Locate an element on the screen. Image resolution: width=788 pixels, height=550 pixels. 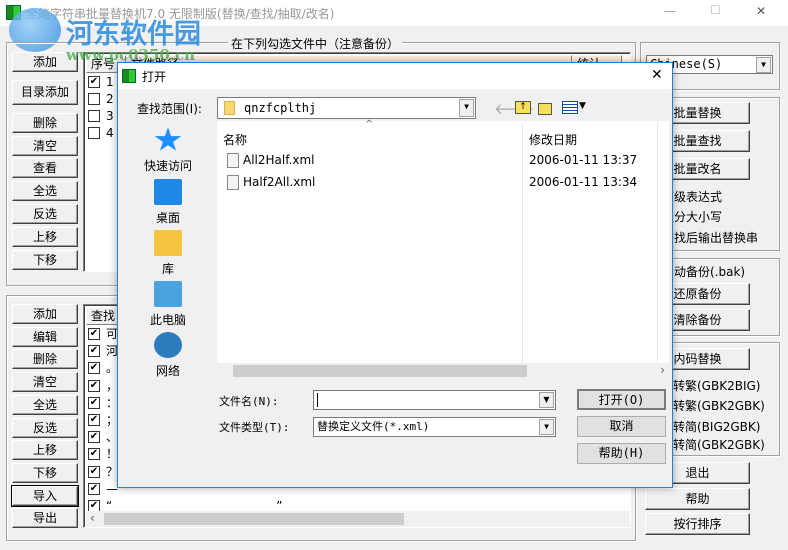
rules-button-7: 下移 is located at coordinates (45, 472).